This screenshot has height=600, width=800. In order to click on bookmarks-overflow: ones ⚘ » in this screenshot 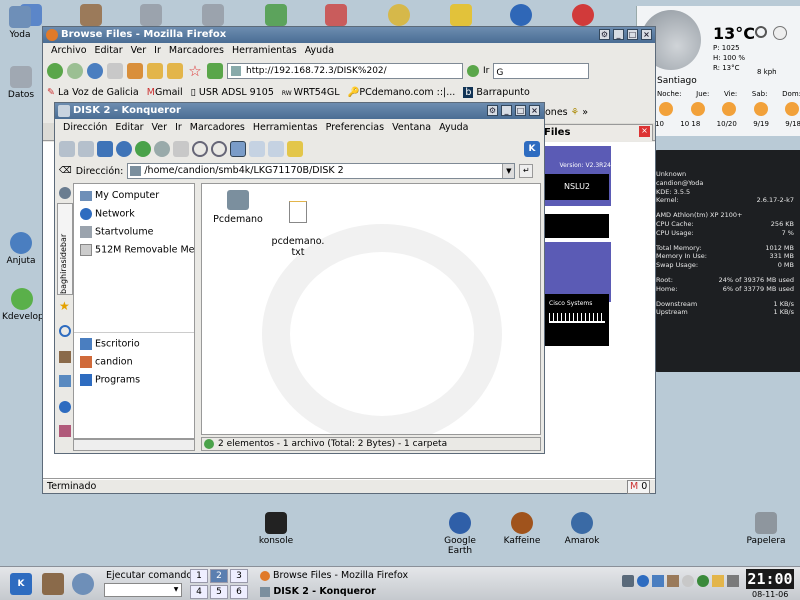, I will do `click(566, 112)`.